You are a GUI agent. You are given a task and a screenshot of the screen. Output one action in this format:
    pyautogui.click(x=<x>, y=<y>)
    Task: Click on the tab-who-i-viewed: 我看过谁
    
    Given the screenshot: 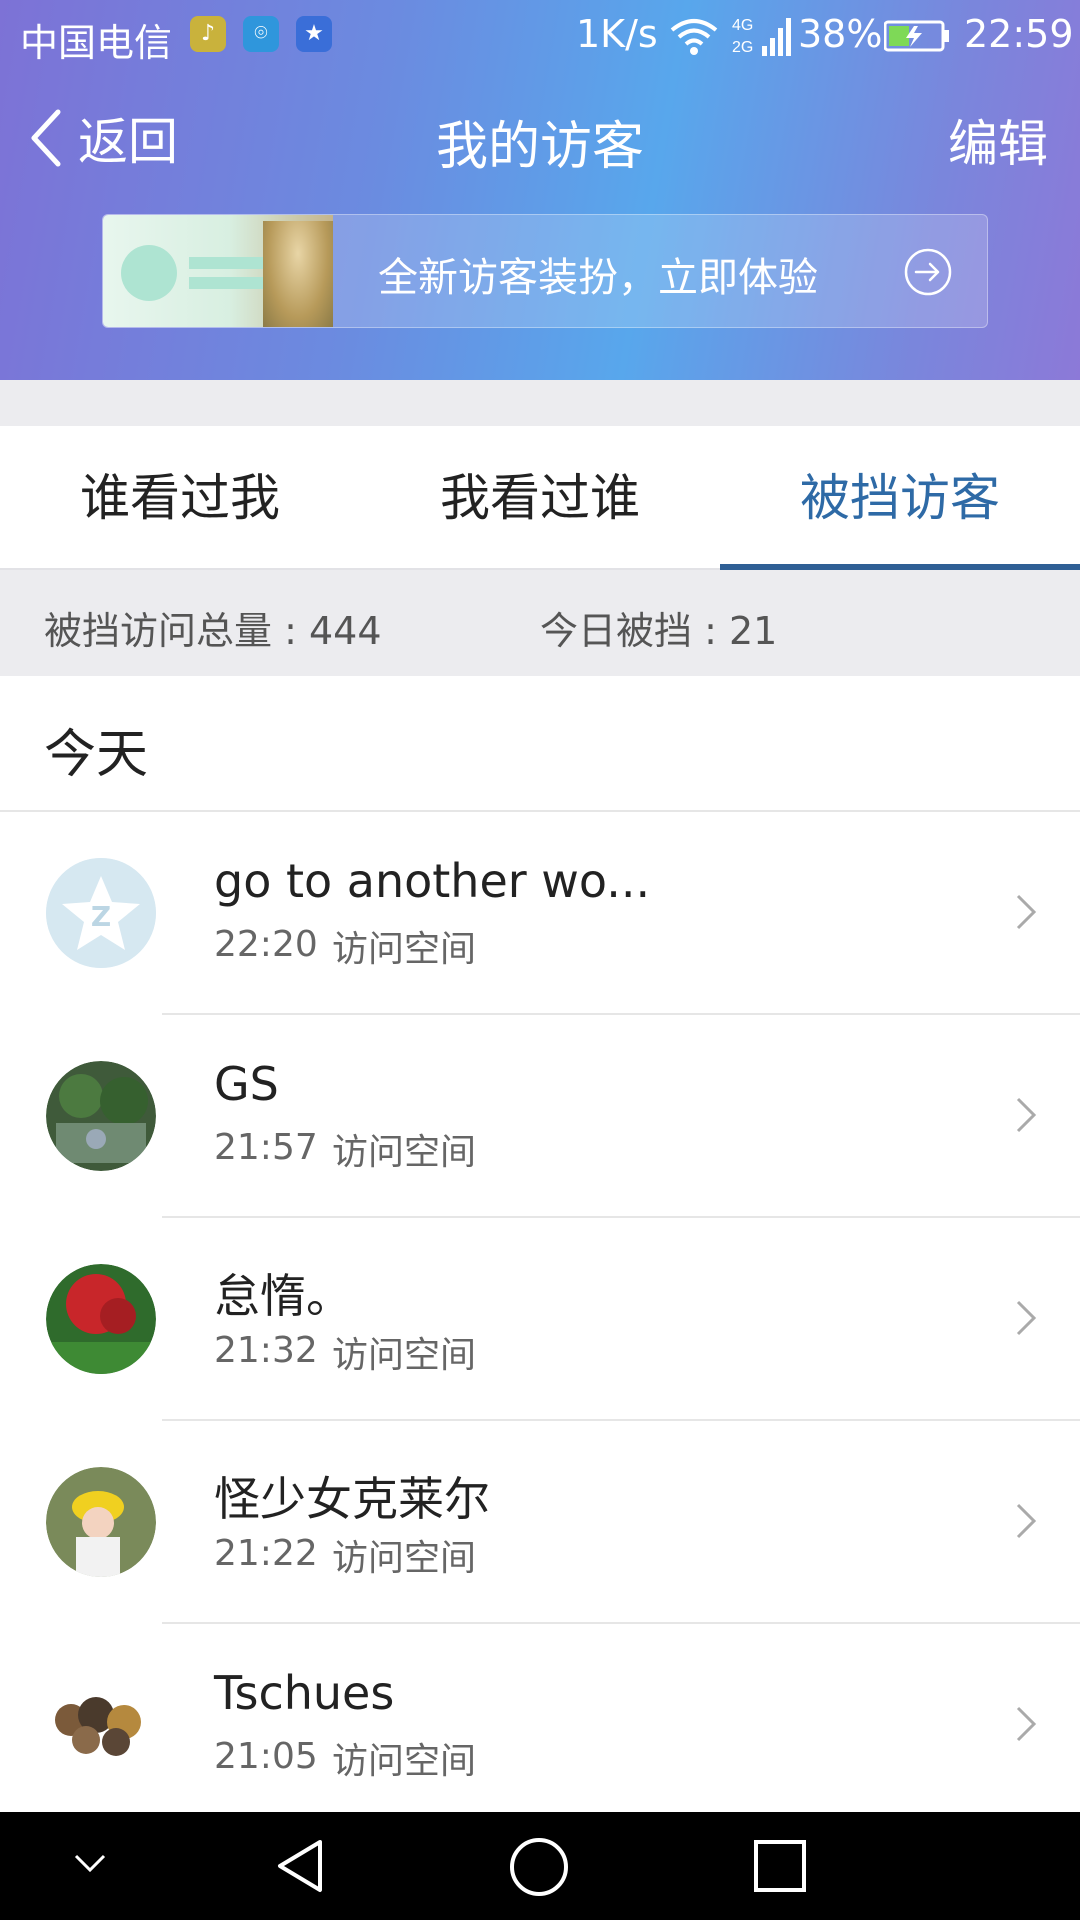 What is the action you would take?
    pyautogui.click(x=540, y=498)
    